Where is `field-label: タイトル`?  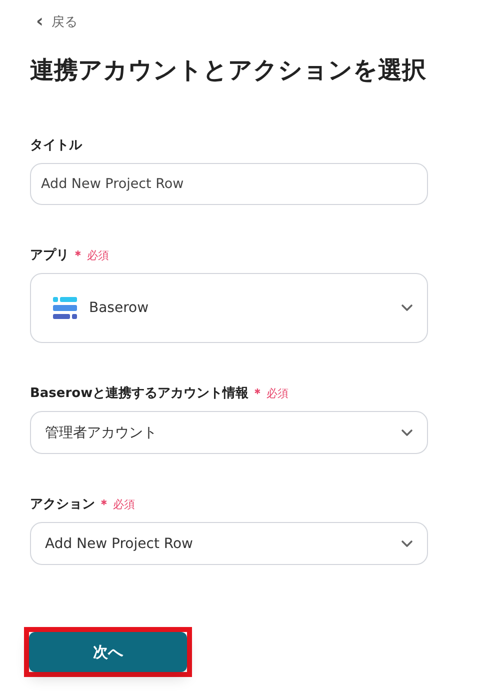
field-label: タイトル is located at coordinates (56, 145).